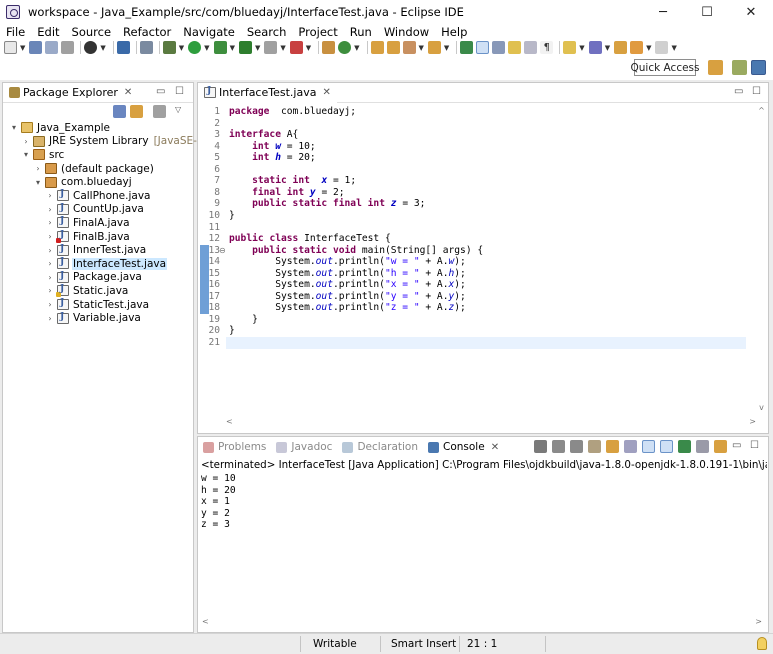 The height and width of the screenshot is (654, 773). What do you see at coordinates (10, 47) in the screenshot?
I see `new-icon` at bounding box center [10, 47].